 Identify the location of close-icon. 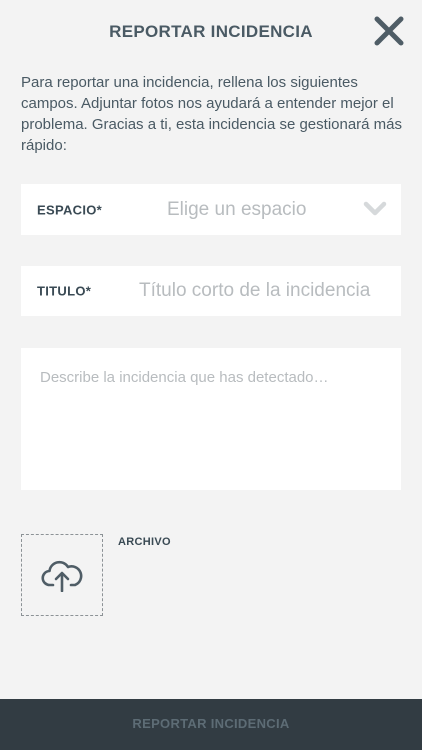
(389, 31).